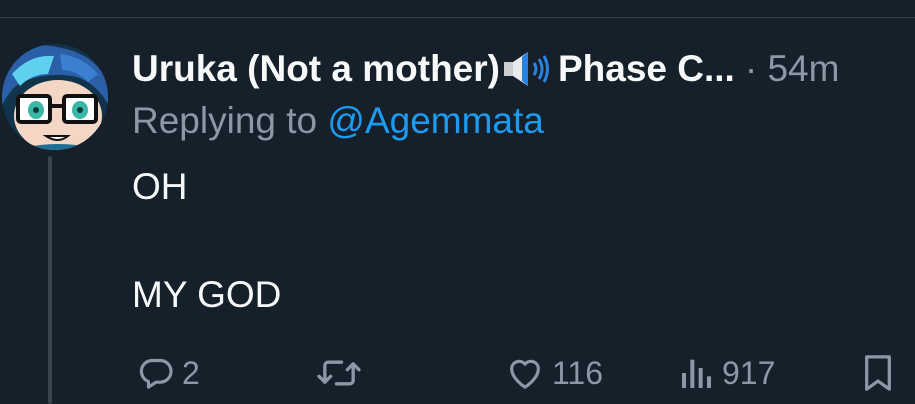  Describe the element at coordinates (525, 373) in the screenshot. I see `heart-icon` at that location.